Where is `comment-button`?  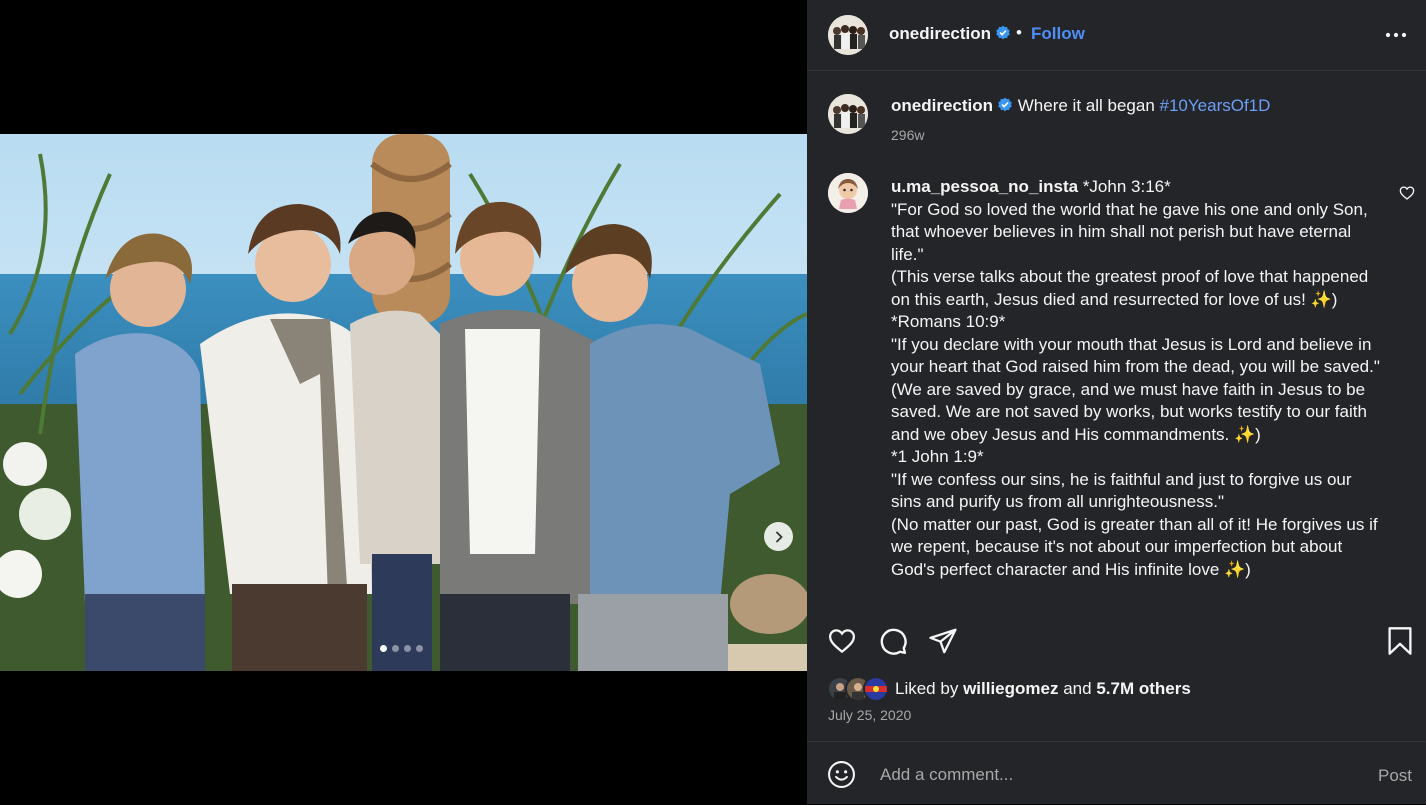
comment-button is located at coordinates (893, 643).